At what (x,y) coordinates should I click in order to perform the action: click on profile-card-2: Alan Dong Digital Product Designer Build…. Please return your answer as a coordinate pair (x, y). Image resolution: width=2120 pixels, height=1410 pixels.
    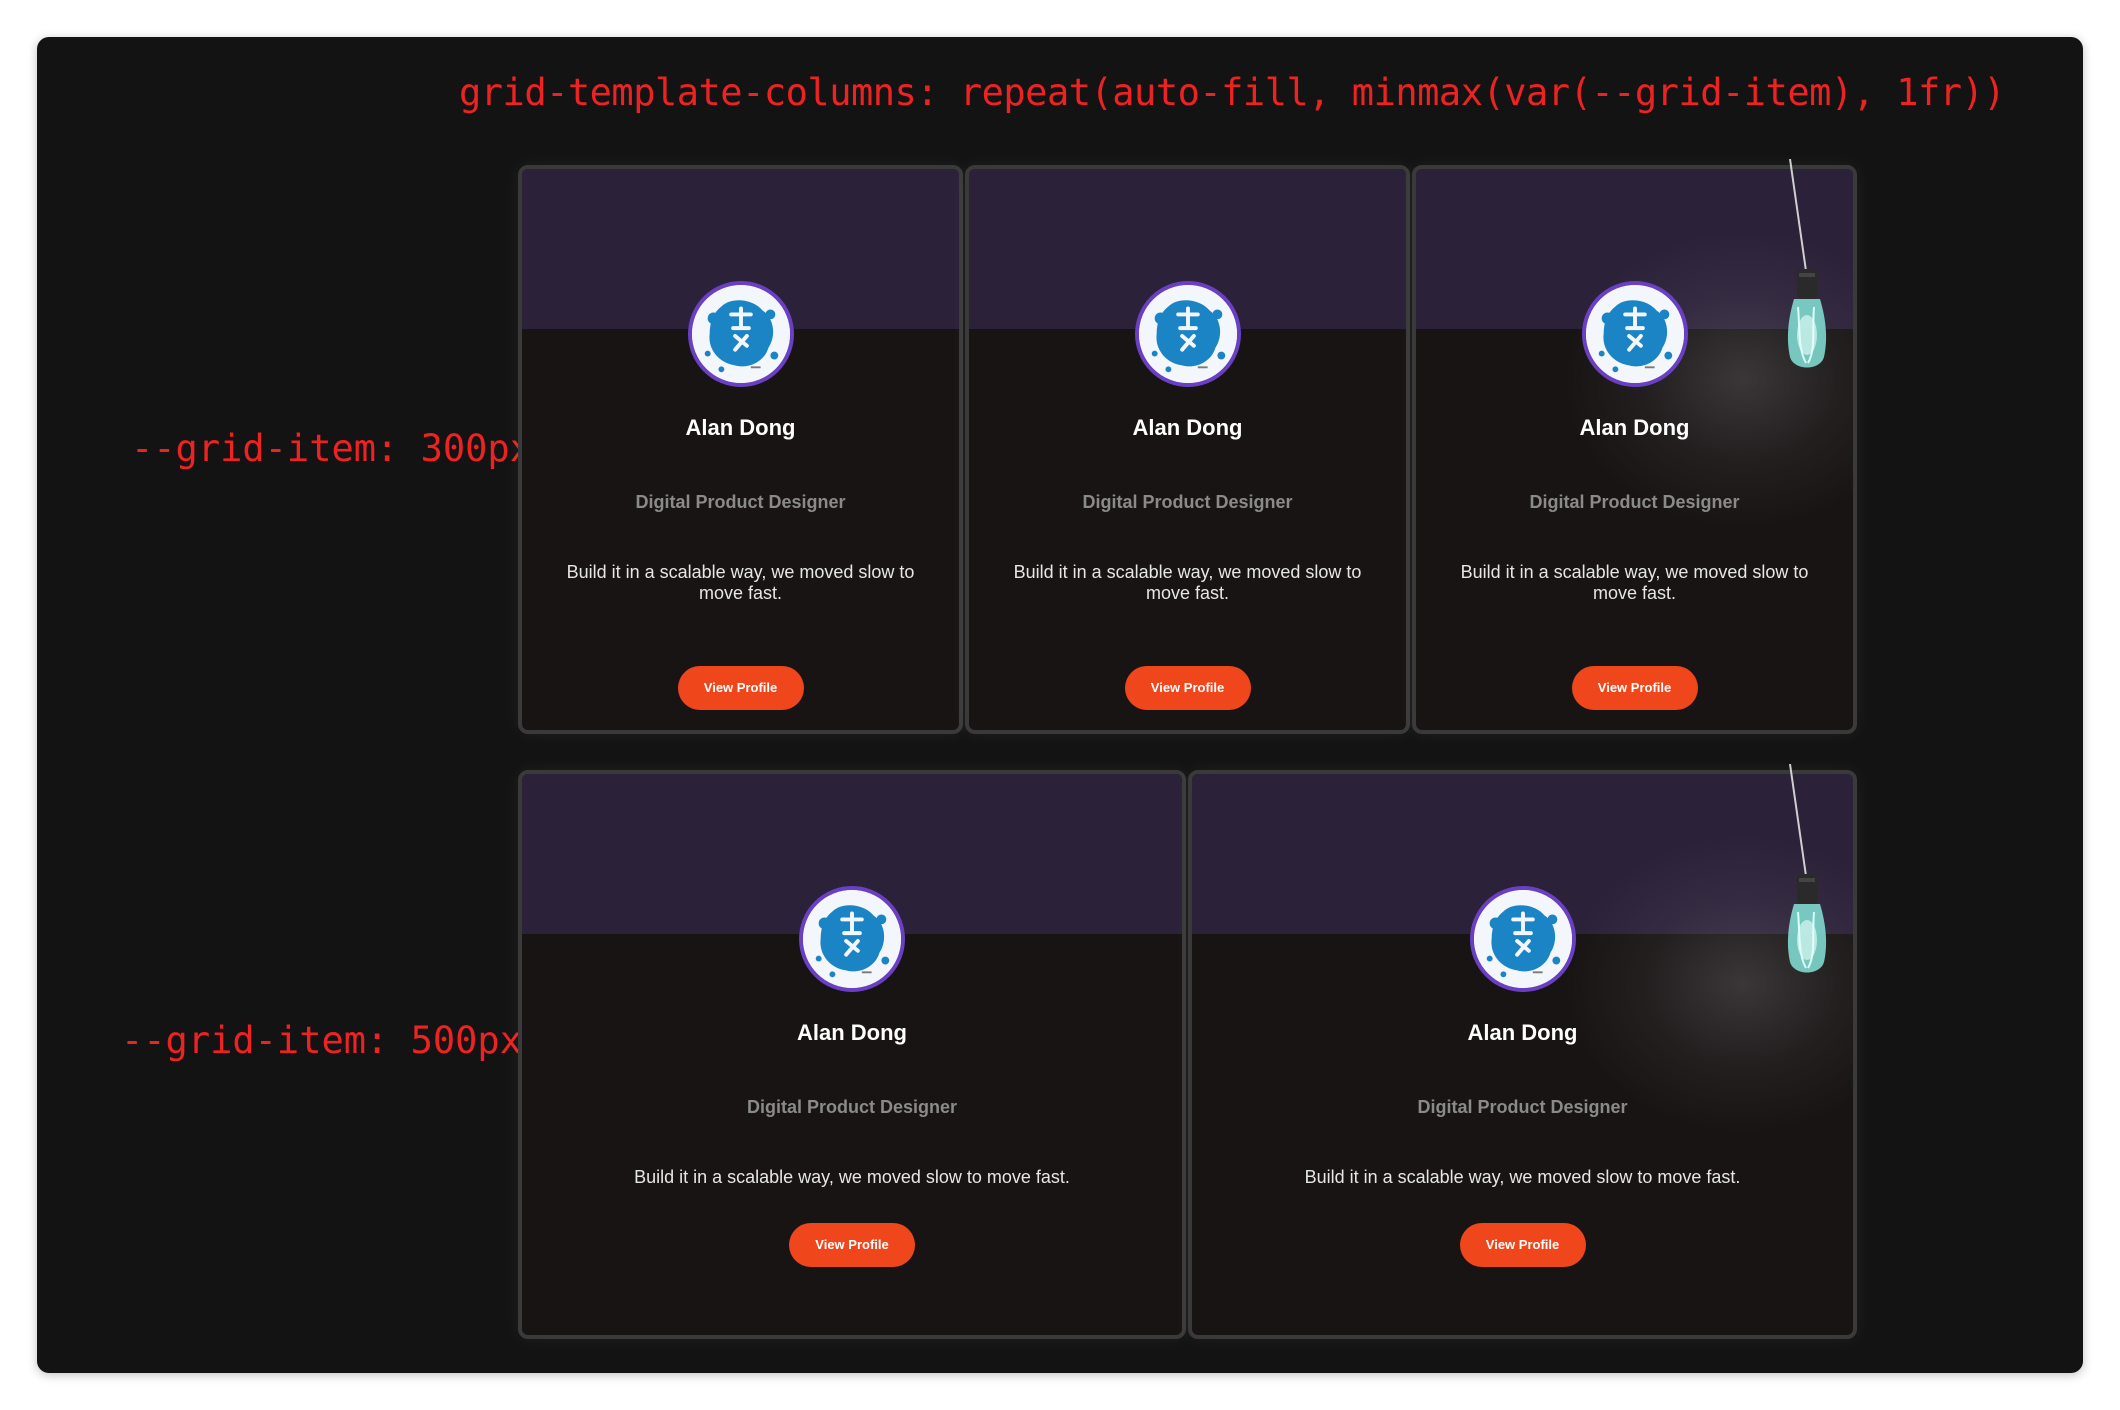
    Looking at the image, I should click on (1187, 449).